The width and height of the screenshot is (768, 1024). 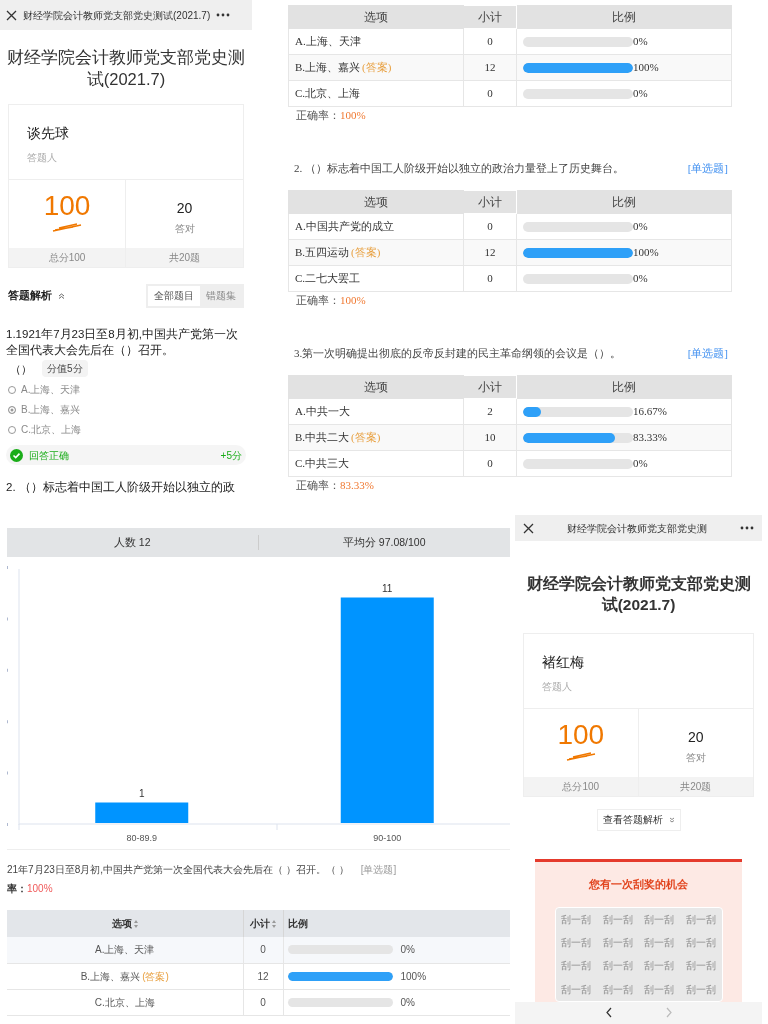 What do you see at coordinates (563, 662) in the screenshot?
I see `respondent-name: 褚红梅` at bounding box center [563, 662].